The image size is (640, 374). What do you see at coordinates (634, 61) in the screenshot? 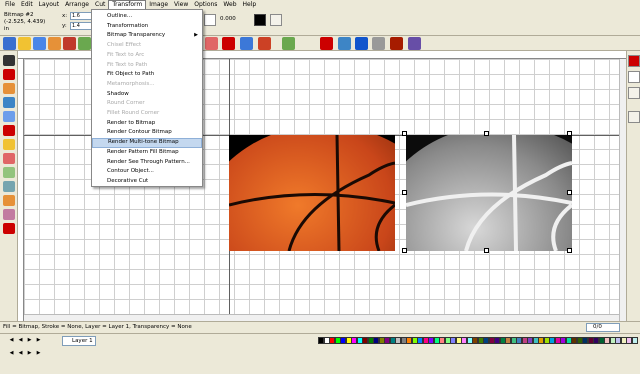
I see `align-left-icon` at bounding box center [634, 61].